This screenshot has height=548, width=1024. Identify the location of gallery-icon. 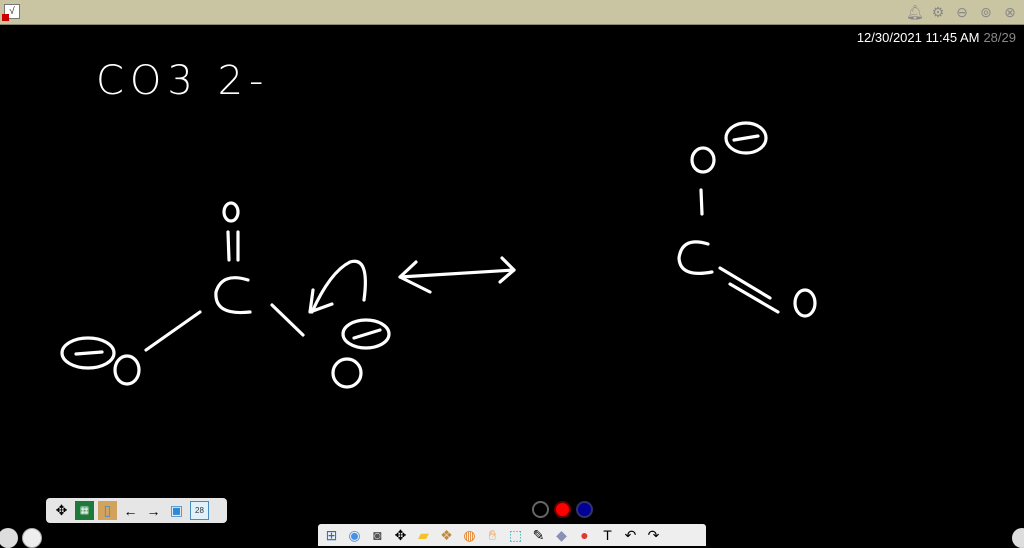
(32, 538).